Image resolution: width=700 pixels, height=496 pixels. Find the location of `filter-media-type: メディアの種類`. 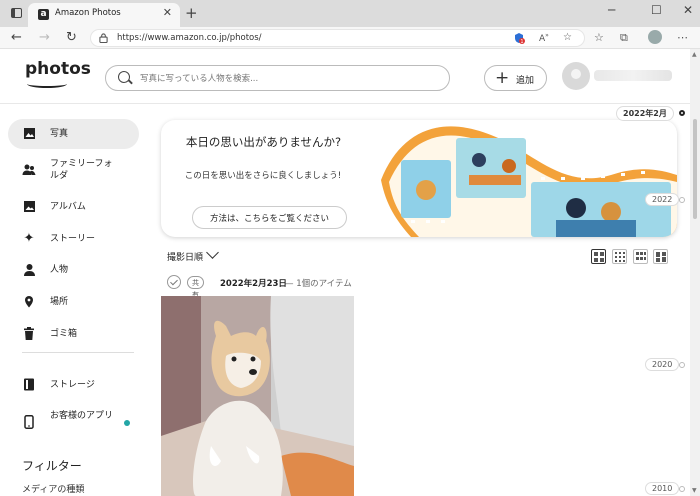

filter-media-type: メディアの種類 is located at coordinates (53, 488).